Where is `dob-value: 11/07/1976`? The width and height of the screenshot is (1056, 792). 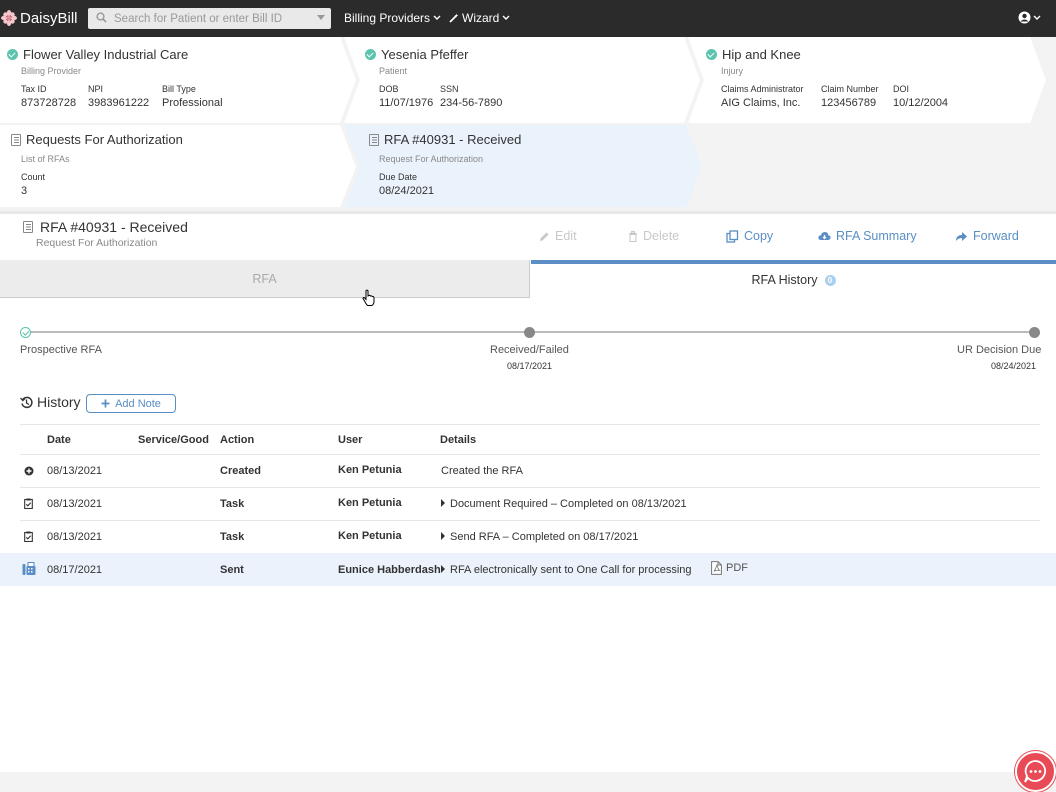 dob-value: 11/07/1976 is located at coordinates (406, 103).